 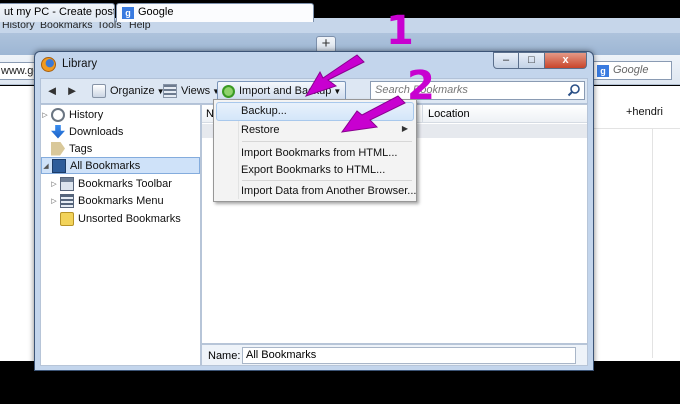 What do you see at coordinates (400, 31) in the screenshot?
I see `annotation-step-1: 1` at bounding box center [400, 31].